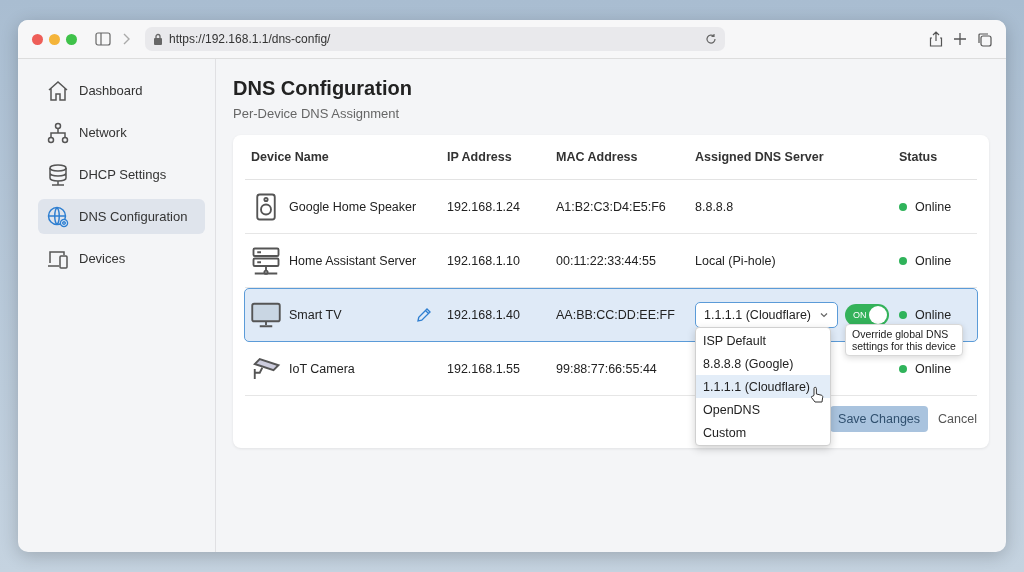 The width and height of the screenshot is (1024, 572). I want to click on dropdown-option: 8.8.8.8 (Google), so click(763, 363).